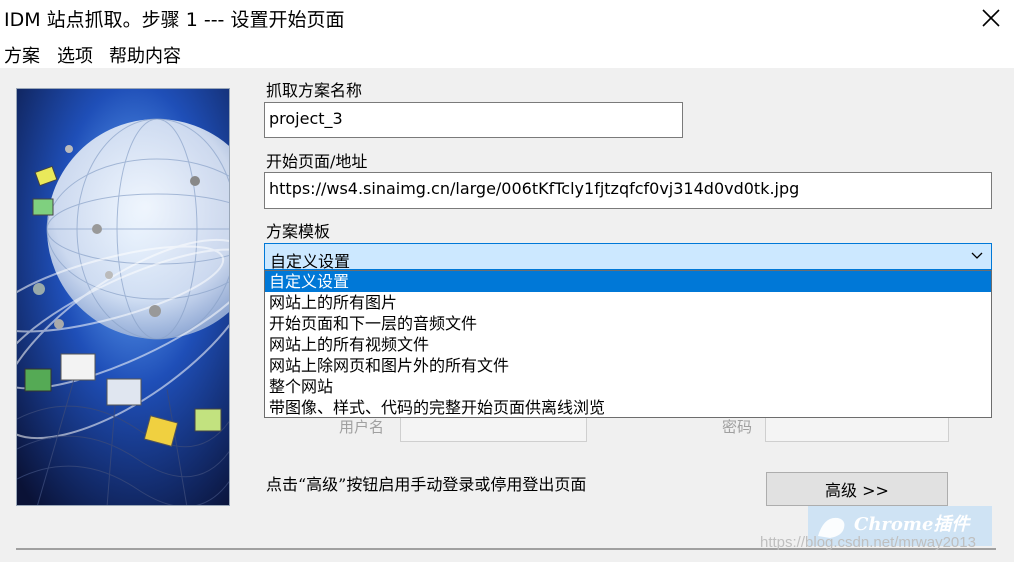 Image resolution: width=1014 pixels, height=562 pixels. I want to click on window-title: IDM 站点抓取。步骤 1 --- 设置开始页面, so click(174, 20).